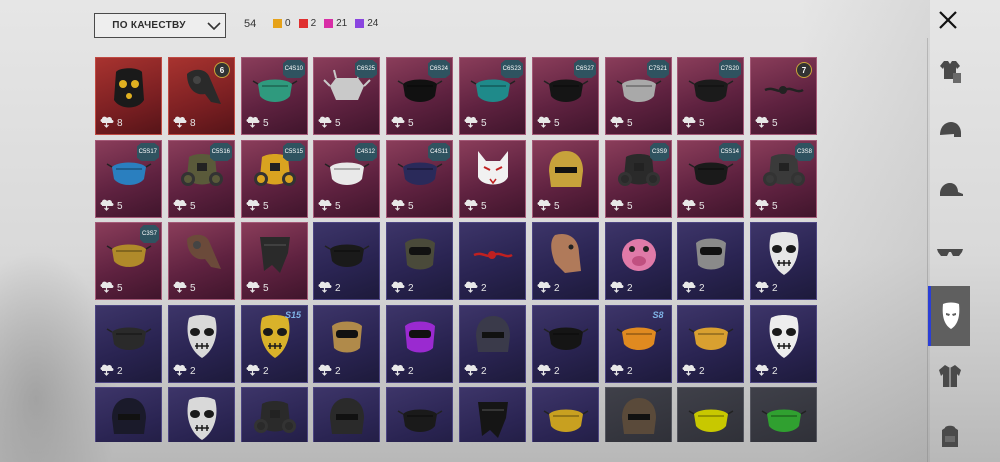 This screenshot has height=462, width=1000. Describe the element at coordinates (274, 344) in the screenshot. I see `inventory-item: S15 2` at that location.